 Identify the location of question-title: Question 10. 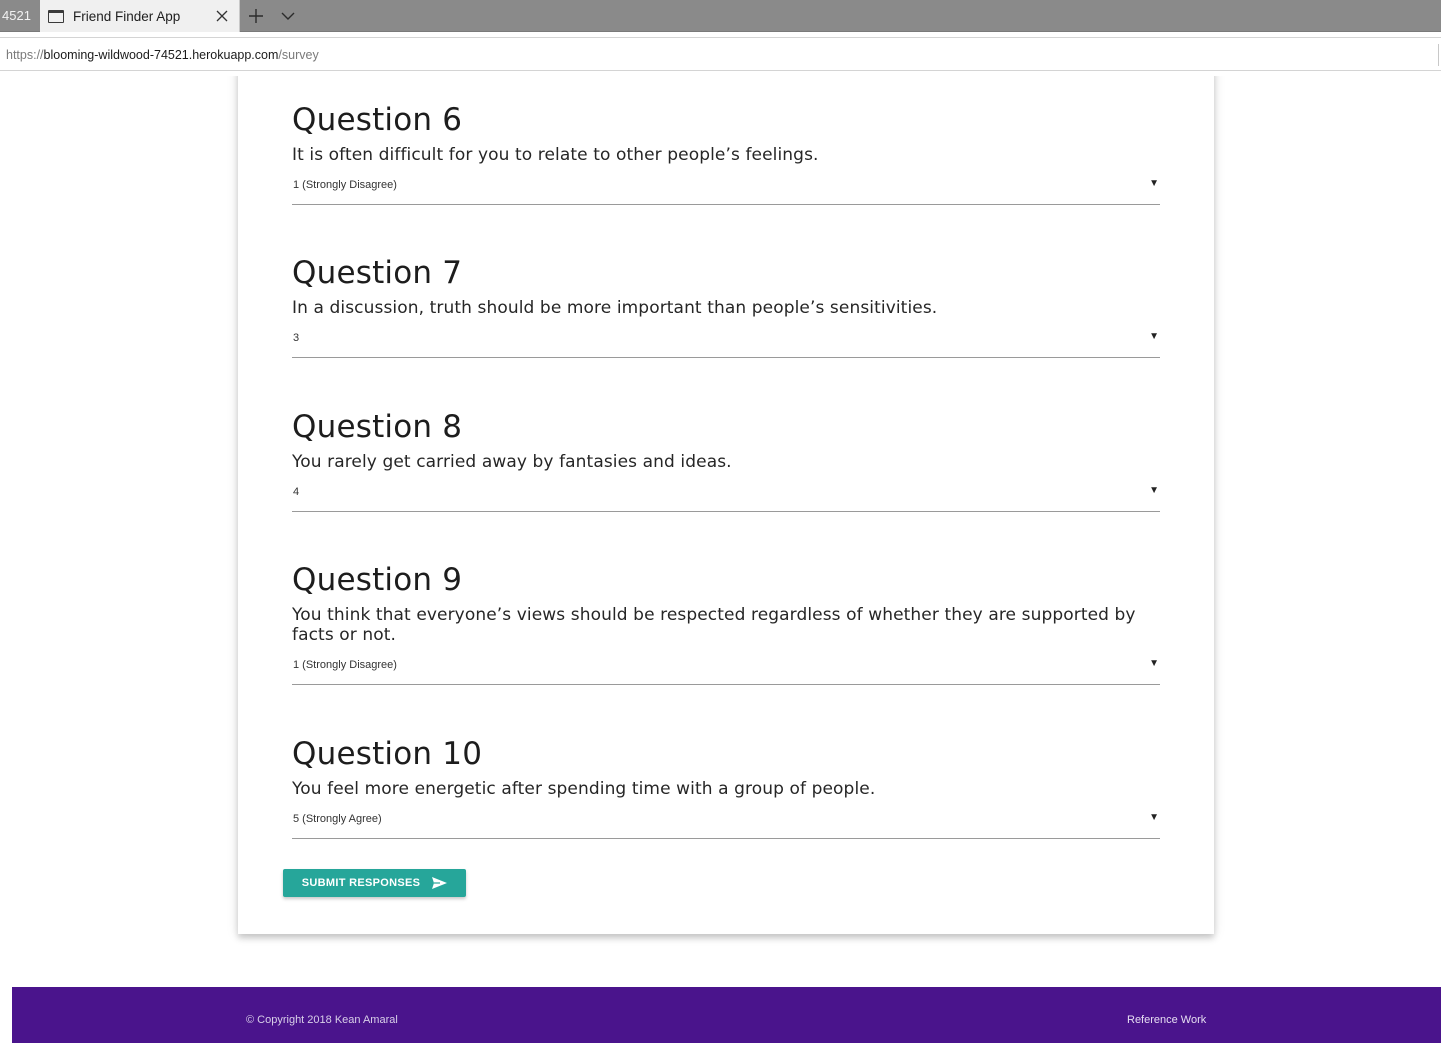
(387, 754).